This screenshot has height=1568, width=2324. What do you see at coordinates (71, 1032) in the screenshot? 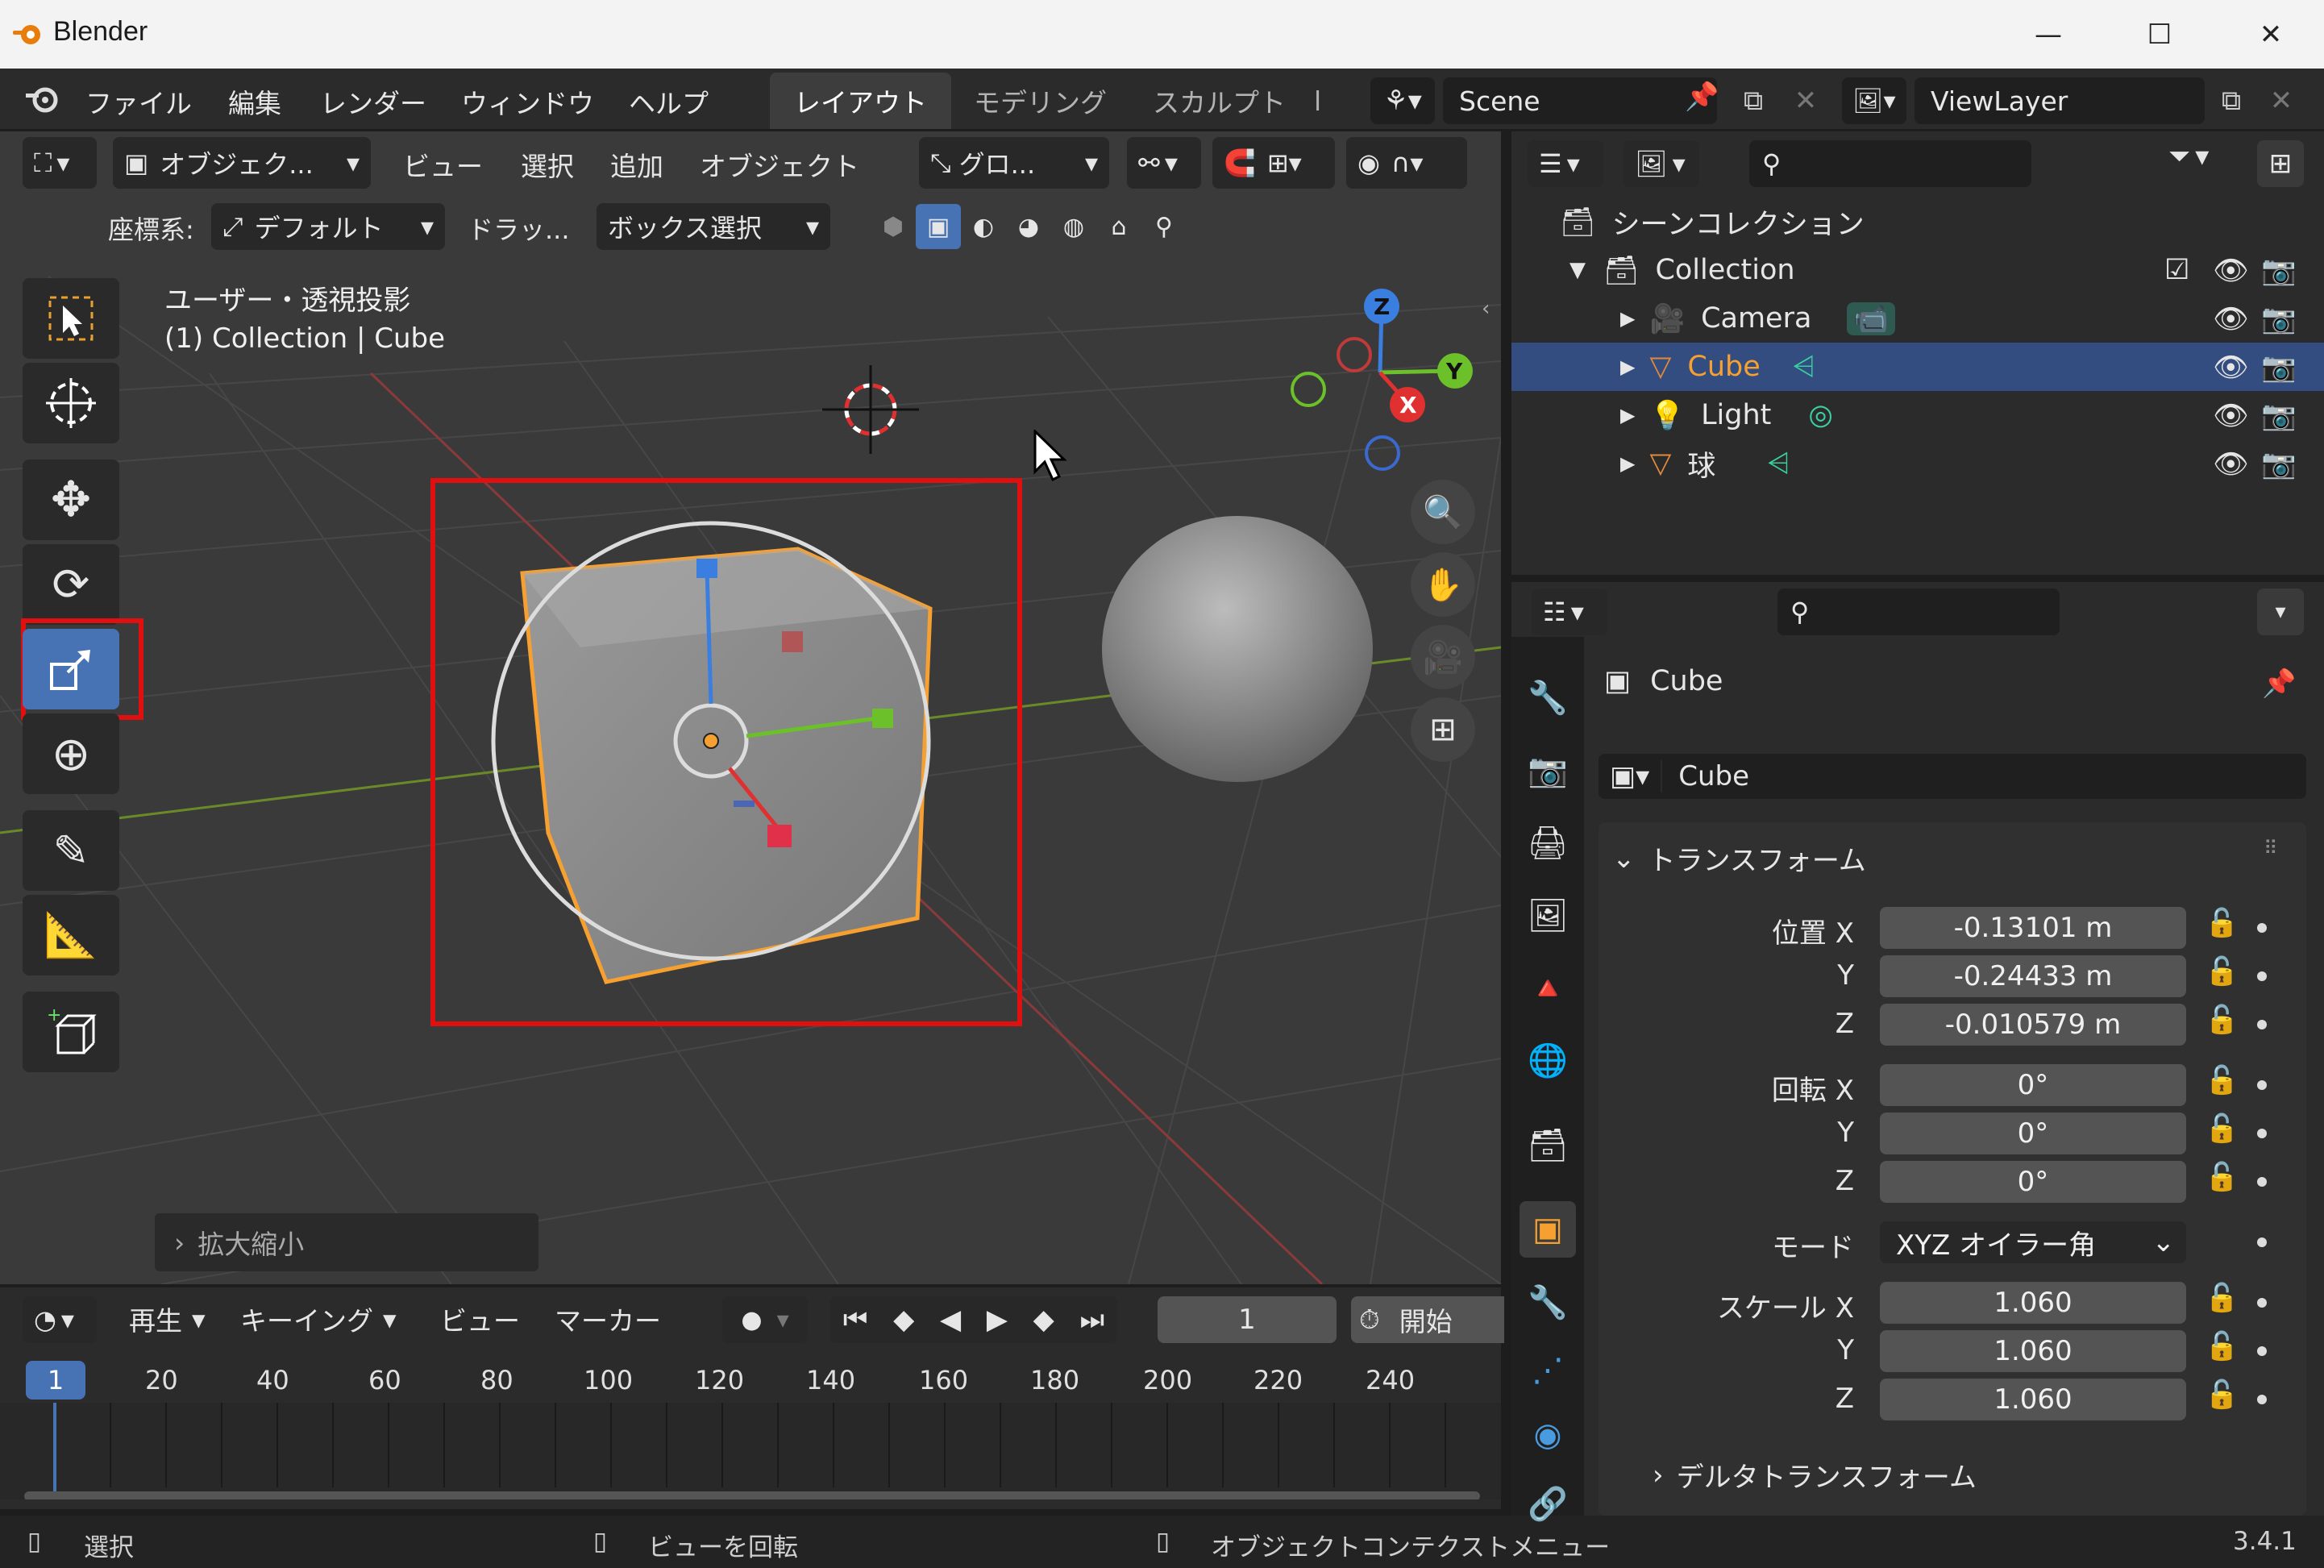
I see `add-cube-tool: +` at bounding box center [71, 1032].